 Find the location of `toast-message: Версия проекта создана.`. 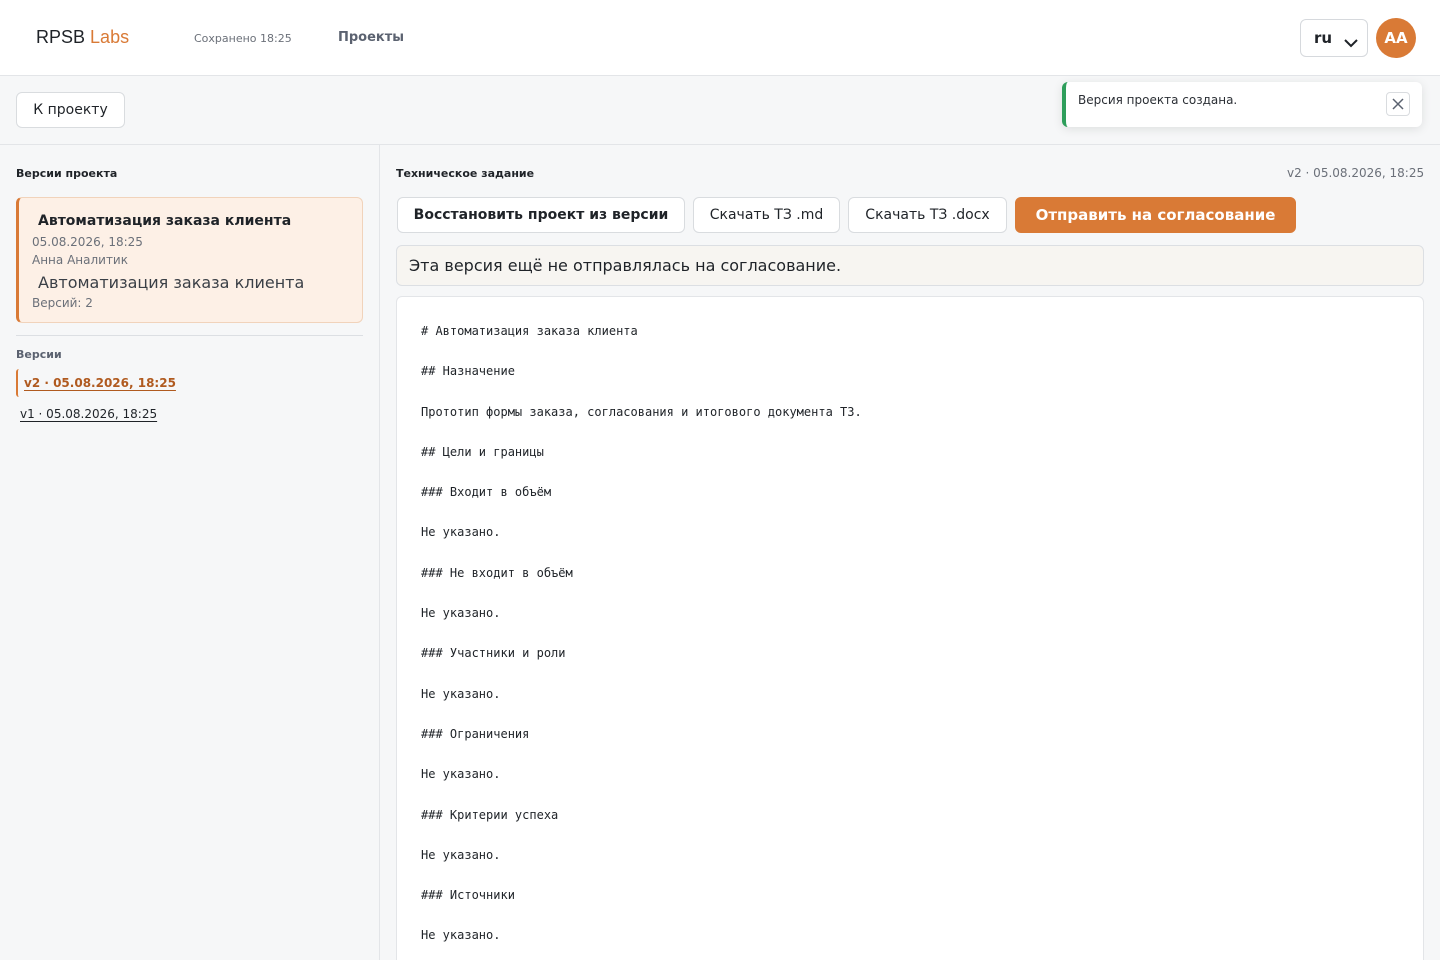

toast-message: Версия проекта создана. is located at coordinates (1158, 100).